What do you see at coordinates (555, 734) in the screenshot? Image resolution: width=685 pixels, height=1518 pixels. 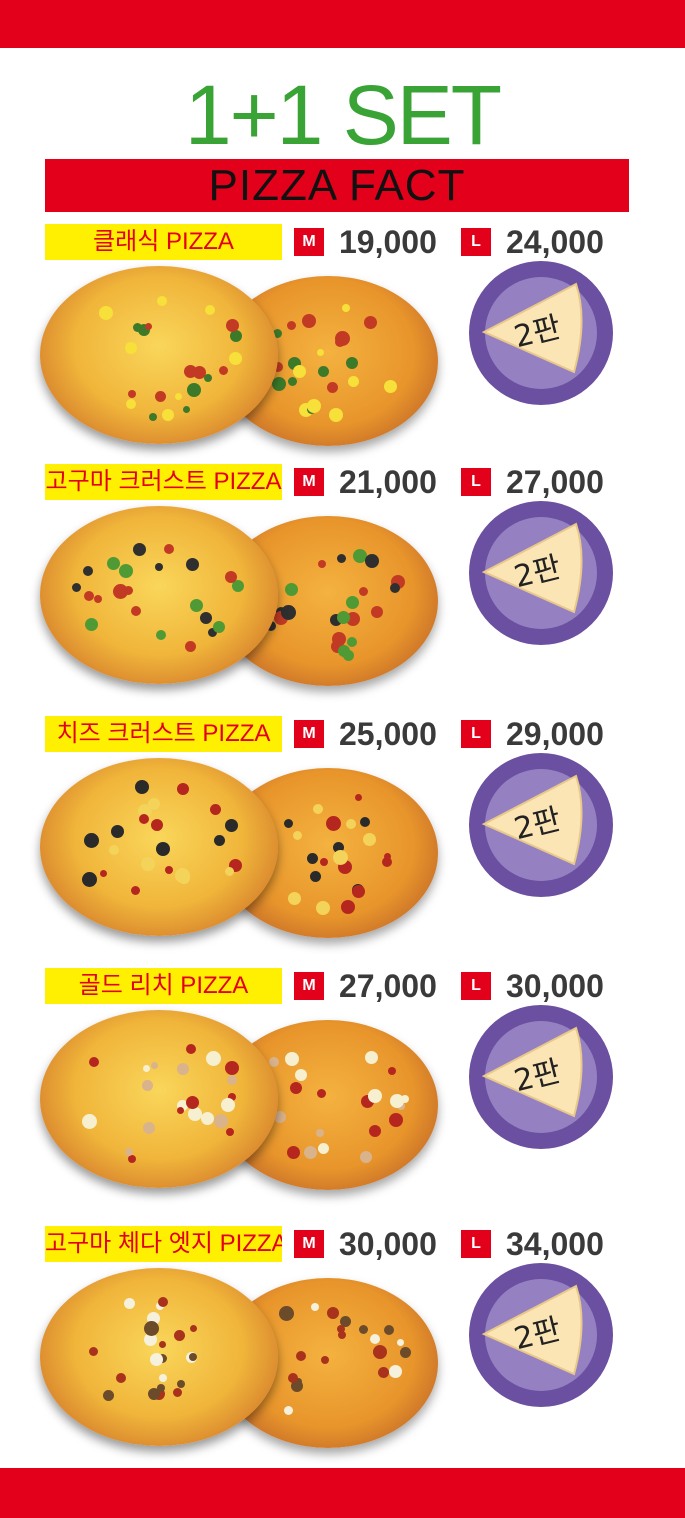 I see `price-large: 29,000` at bounding box center [555, 734].